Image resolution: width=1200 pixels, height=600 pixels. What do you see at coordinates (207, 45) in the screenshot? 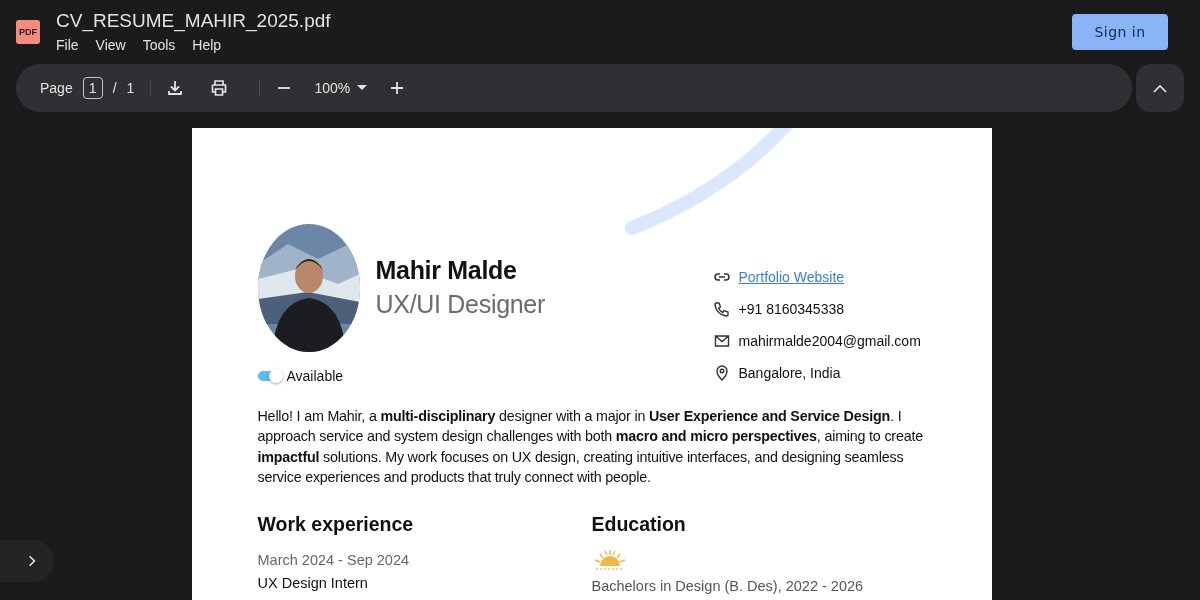
I see `menu-item: Help` at bounding box center [207, 45].